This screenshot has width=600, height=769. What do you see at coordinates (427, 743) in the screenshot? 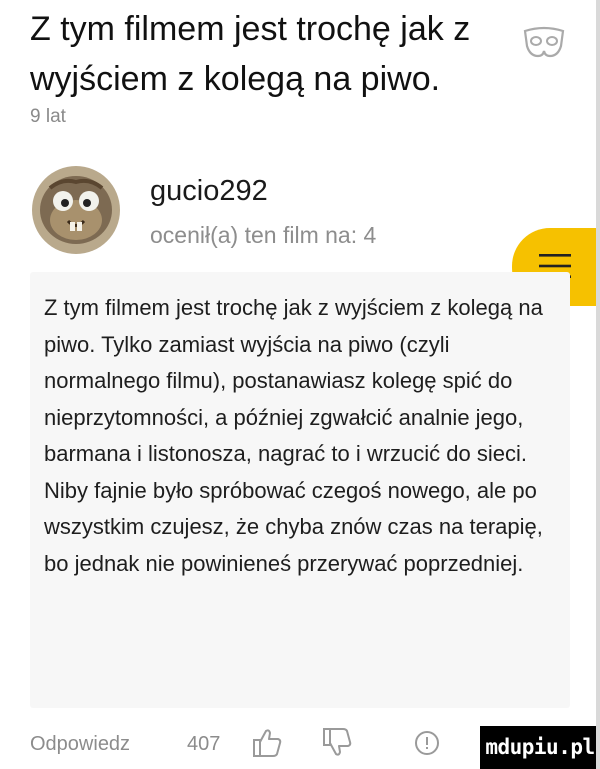
I see `info-circle-icon` at bounding box center [427, 743].